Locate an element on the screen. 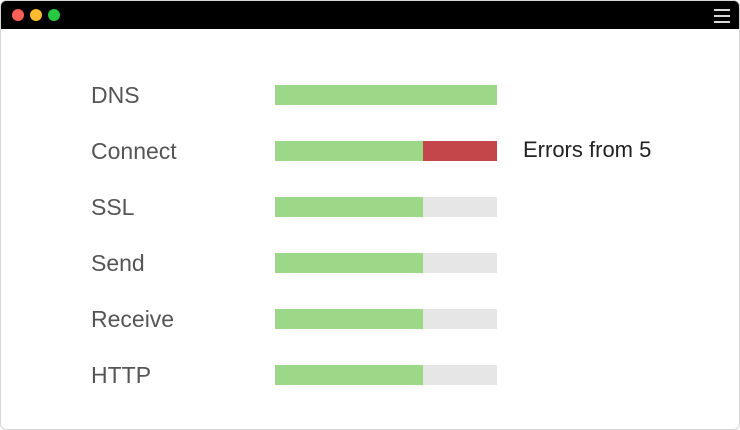 The width and height of the screenshot is (740, 430). zoom-window-icon is located at coordinates (54, 15).